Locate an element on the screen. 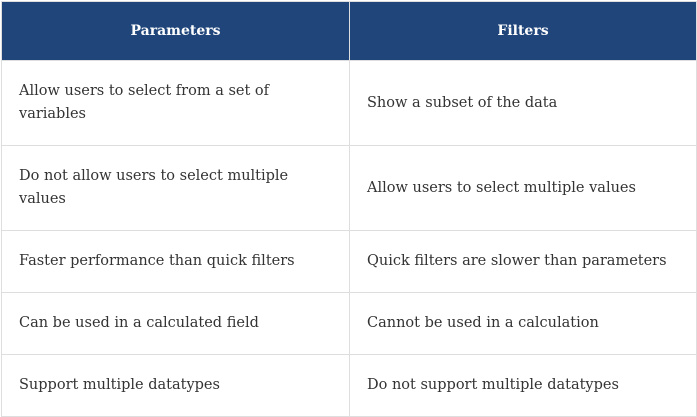 This screenshot has width=697, height=417. header-filters: Filters is located at coordinates (523, 31).